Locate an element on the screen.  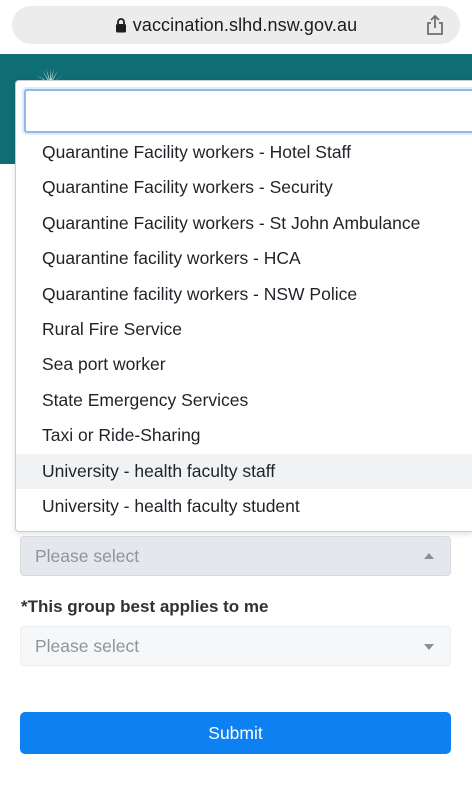
dropdown-option: State Emergency Services is located at coordinates (244, 400).